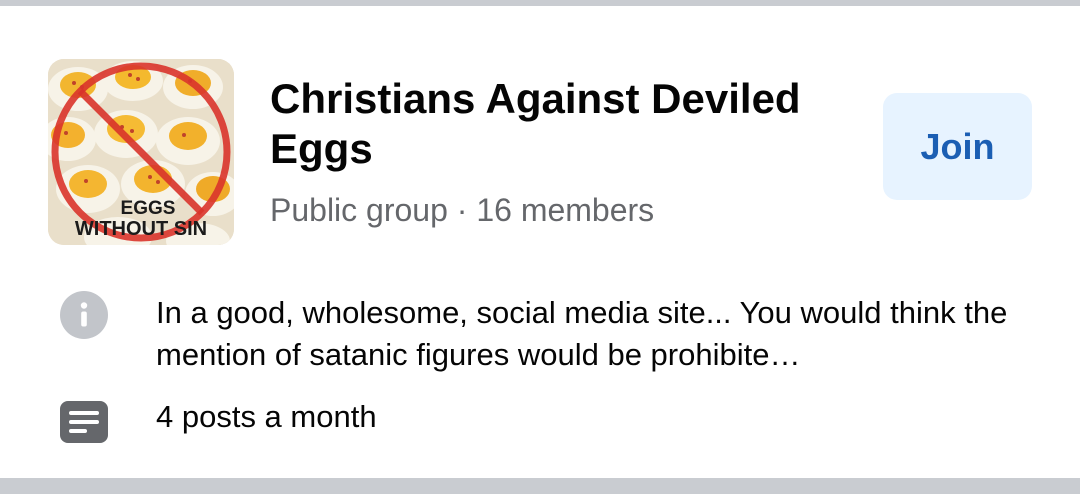 The width and height of the screenshot is (1080, 494). Describe the element at coordinates (84, 422) in the screenshot. I see `posts-icon` at that location.